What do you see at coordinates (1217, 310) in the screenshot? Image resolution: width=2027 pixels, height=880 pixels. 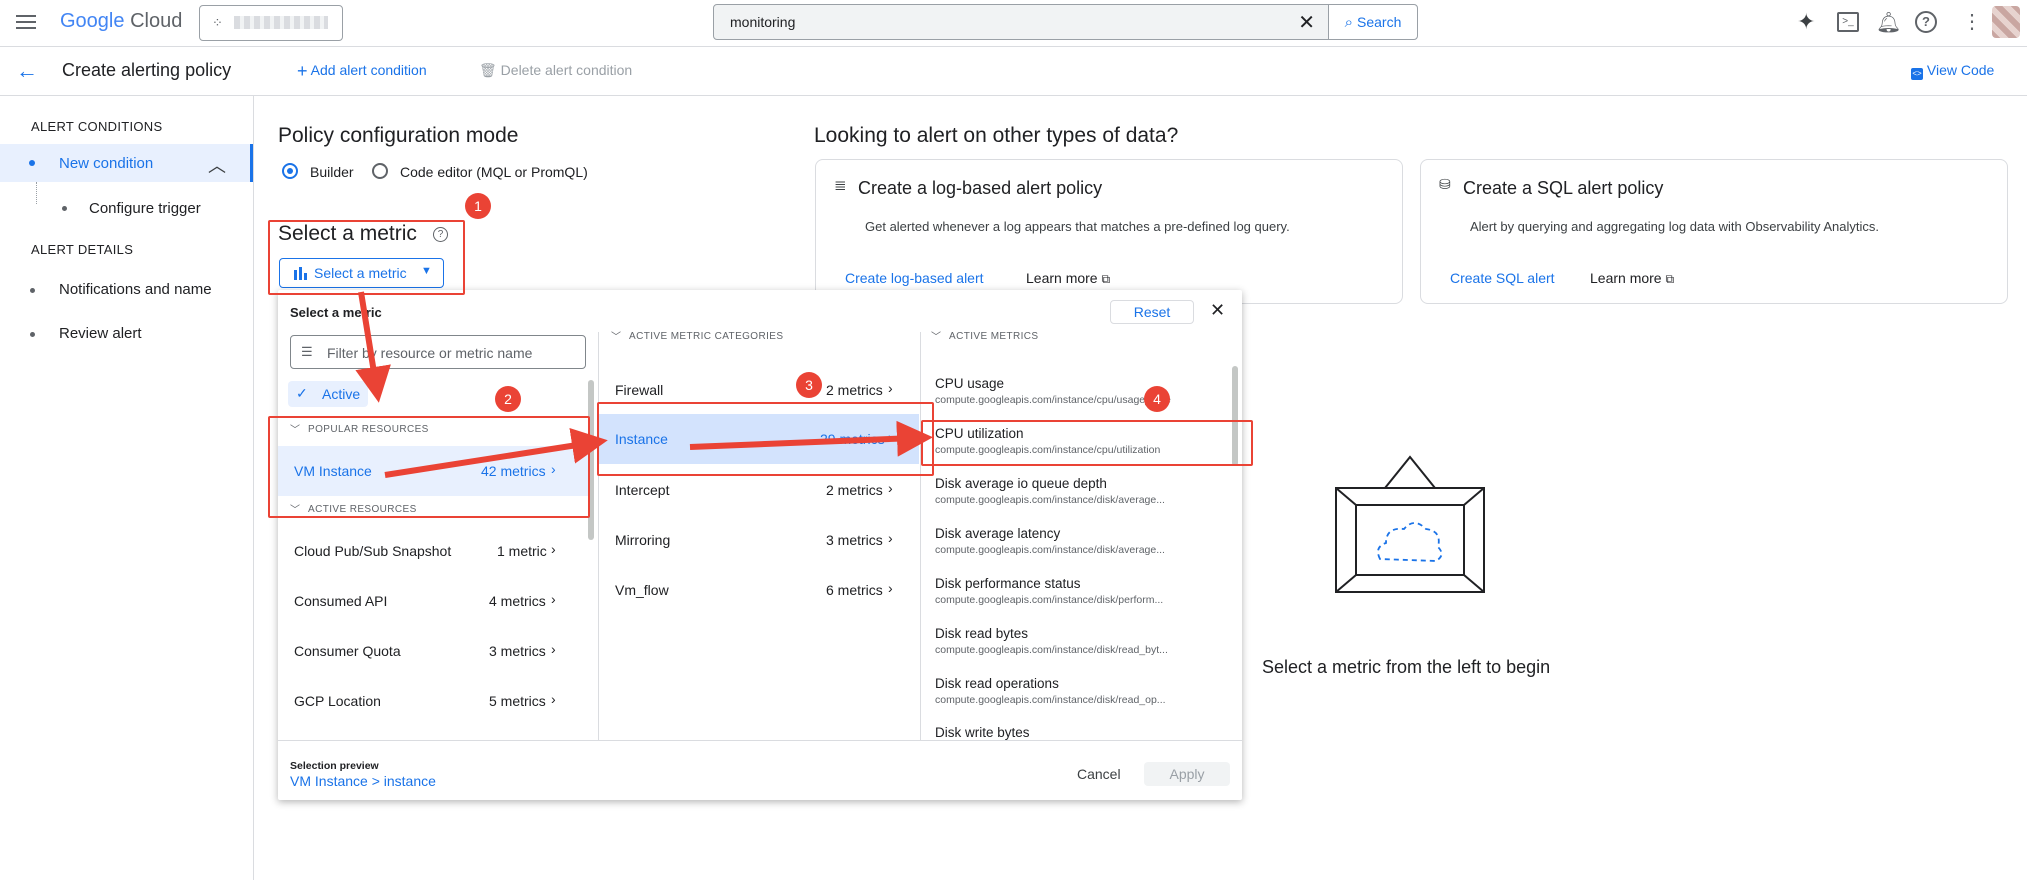 I see `close-icon: ✕` at bounding box center [1217, 310].